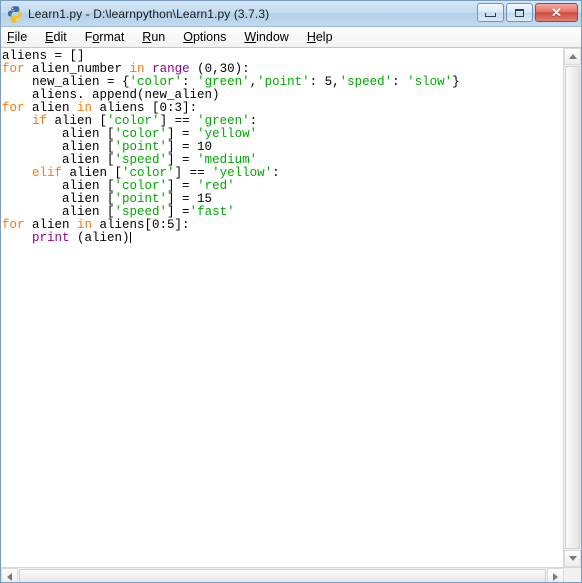 Image resolution: width=582 pixels, height=583 pixels. What do you see at coordinates (51, 238) in the screenshot?
I see `code-token: print` at bounding box center [51, 238].